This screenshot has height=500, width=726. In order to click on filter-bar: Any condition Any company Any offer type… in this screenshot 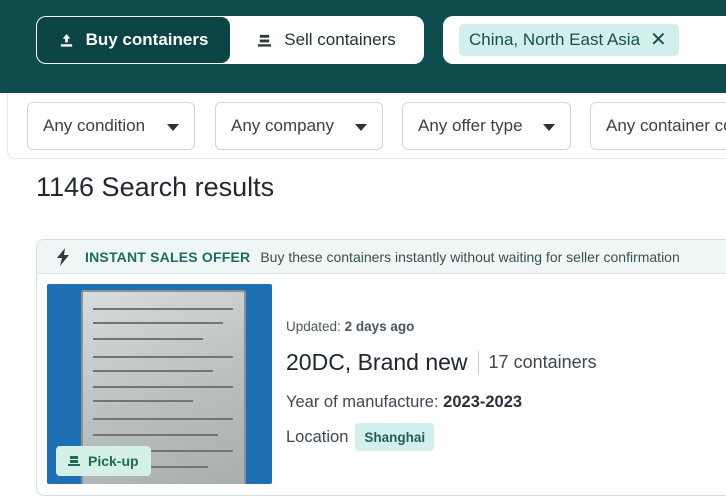, I will do `click(366, 126)`.